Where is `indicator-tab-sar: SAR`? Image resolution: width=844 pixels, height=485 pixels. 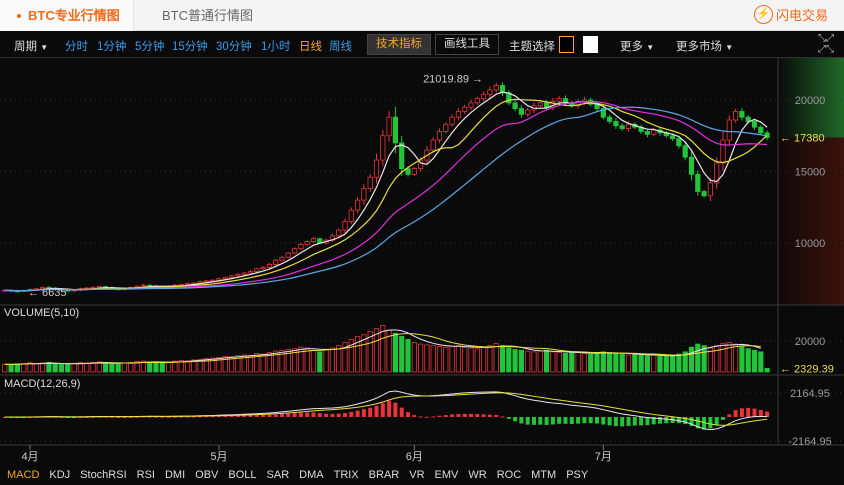
indicator-tab-sar: SAR is located at coordinates (278, 475).